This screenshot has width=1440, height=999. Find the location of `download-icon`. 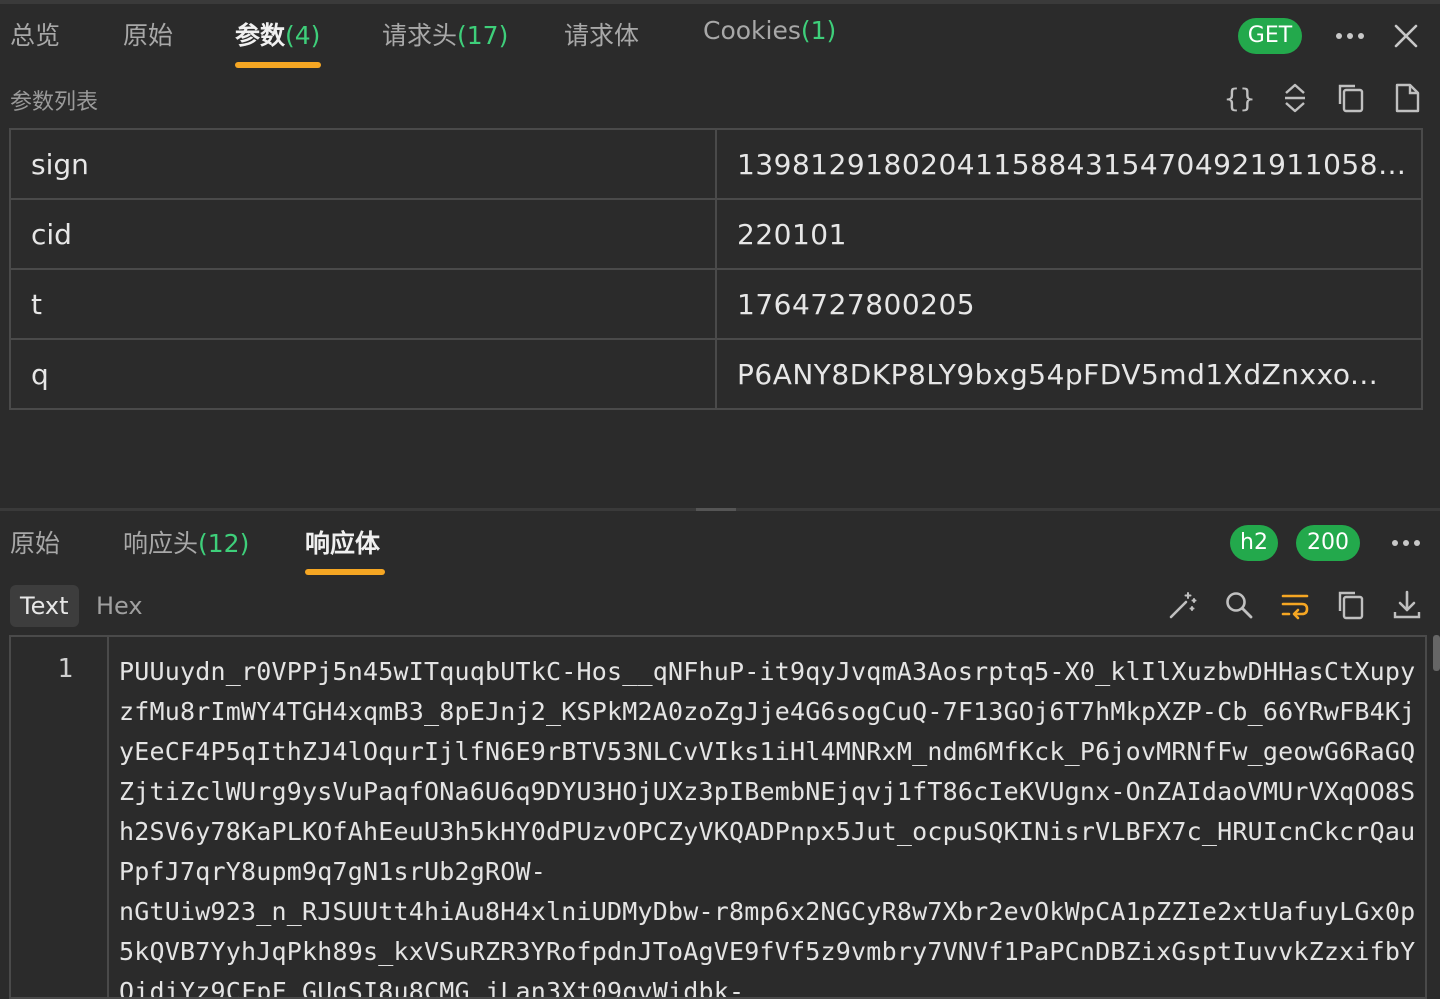

download-icon is located at coordinates (1407, 607).